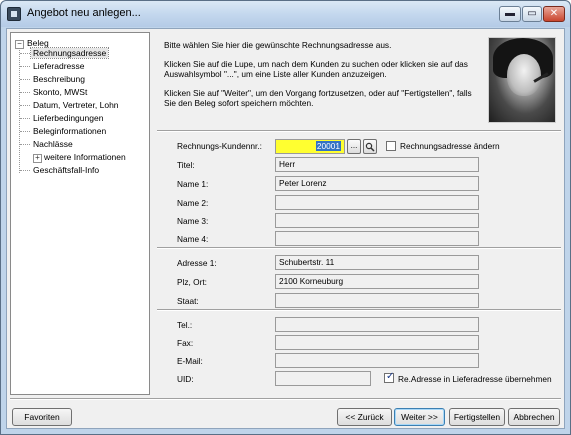  I want to click on app-icon, so click(14, 14).